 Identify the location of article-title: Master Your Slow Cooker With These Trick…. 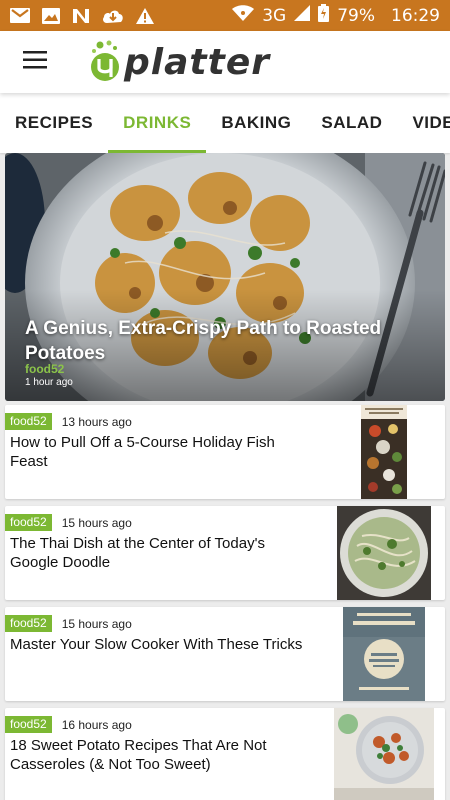
(156, 644).